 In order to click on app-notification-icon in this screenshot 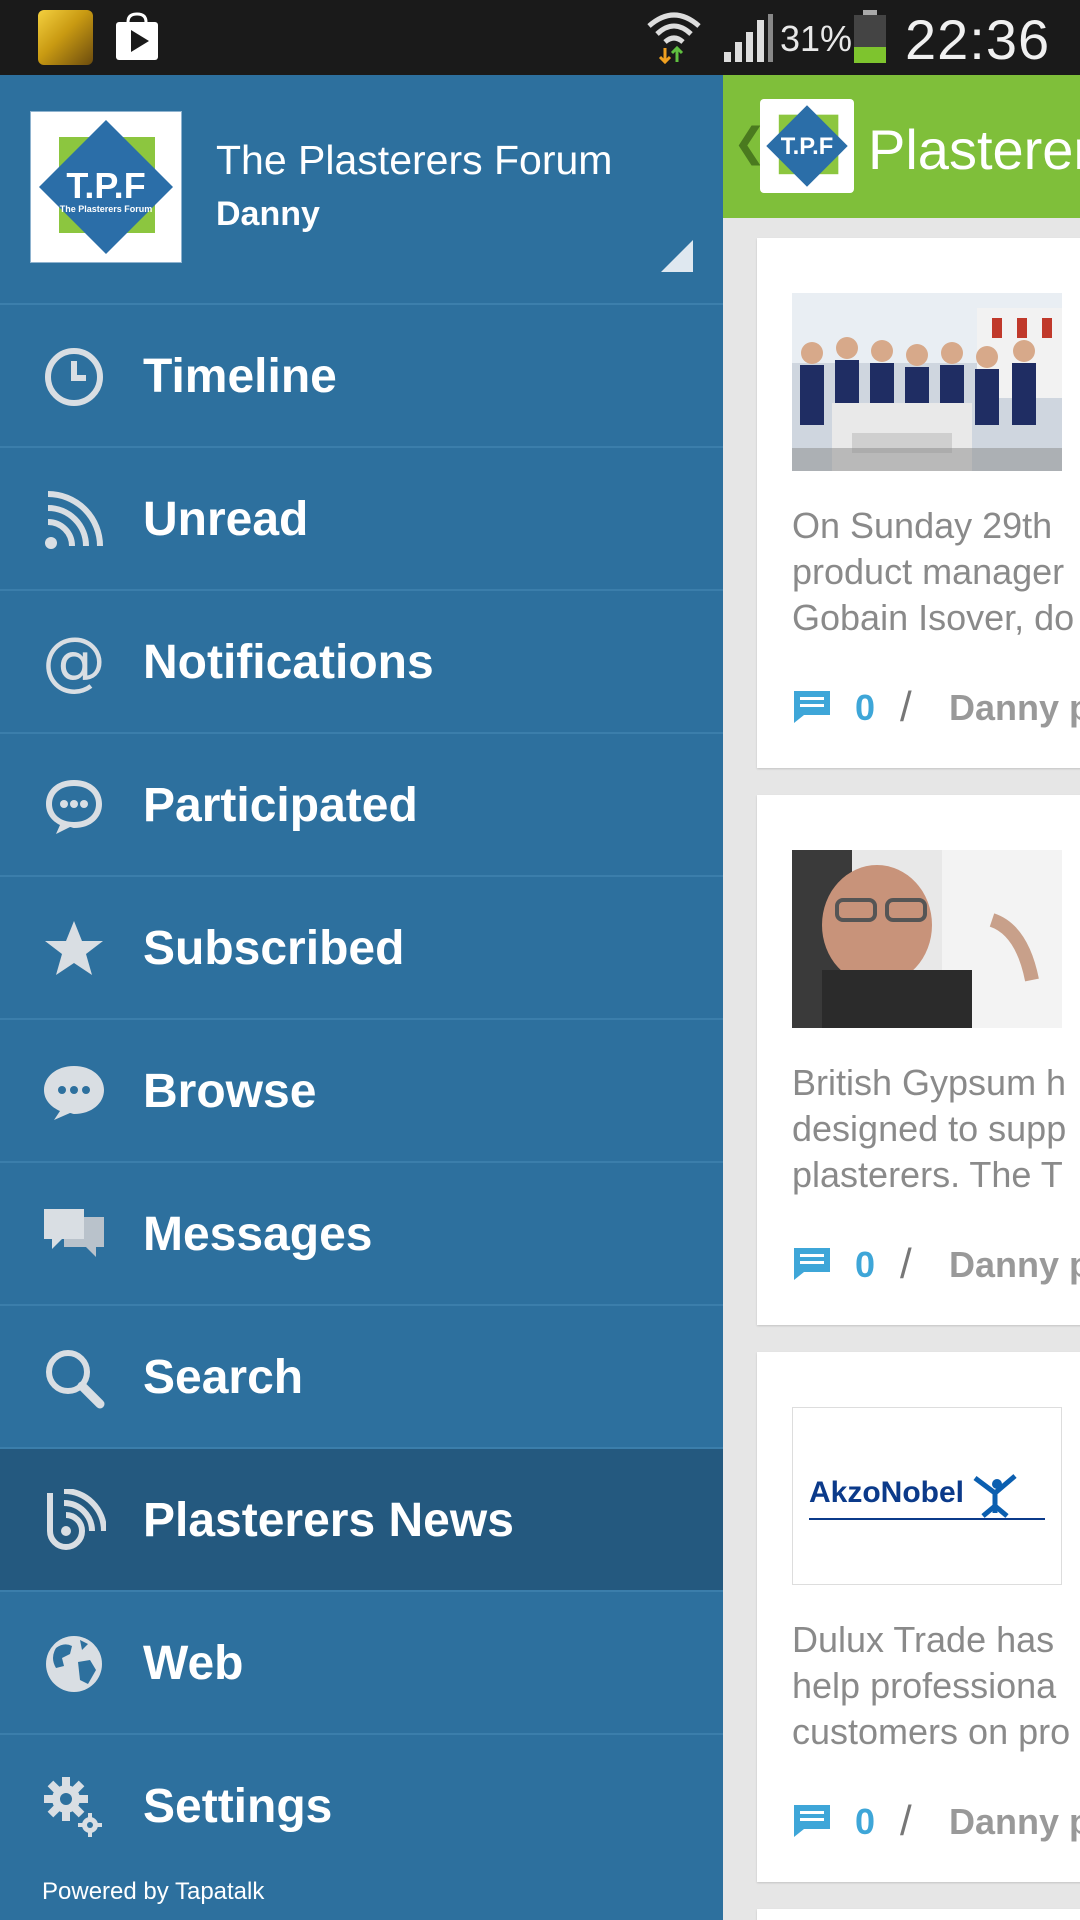, I will do `click(65, 37)`.